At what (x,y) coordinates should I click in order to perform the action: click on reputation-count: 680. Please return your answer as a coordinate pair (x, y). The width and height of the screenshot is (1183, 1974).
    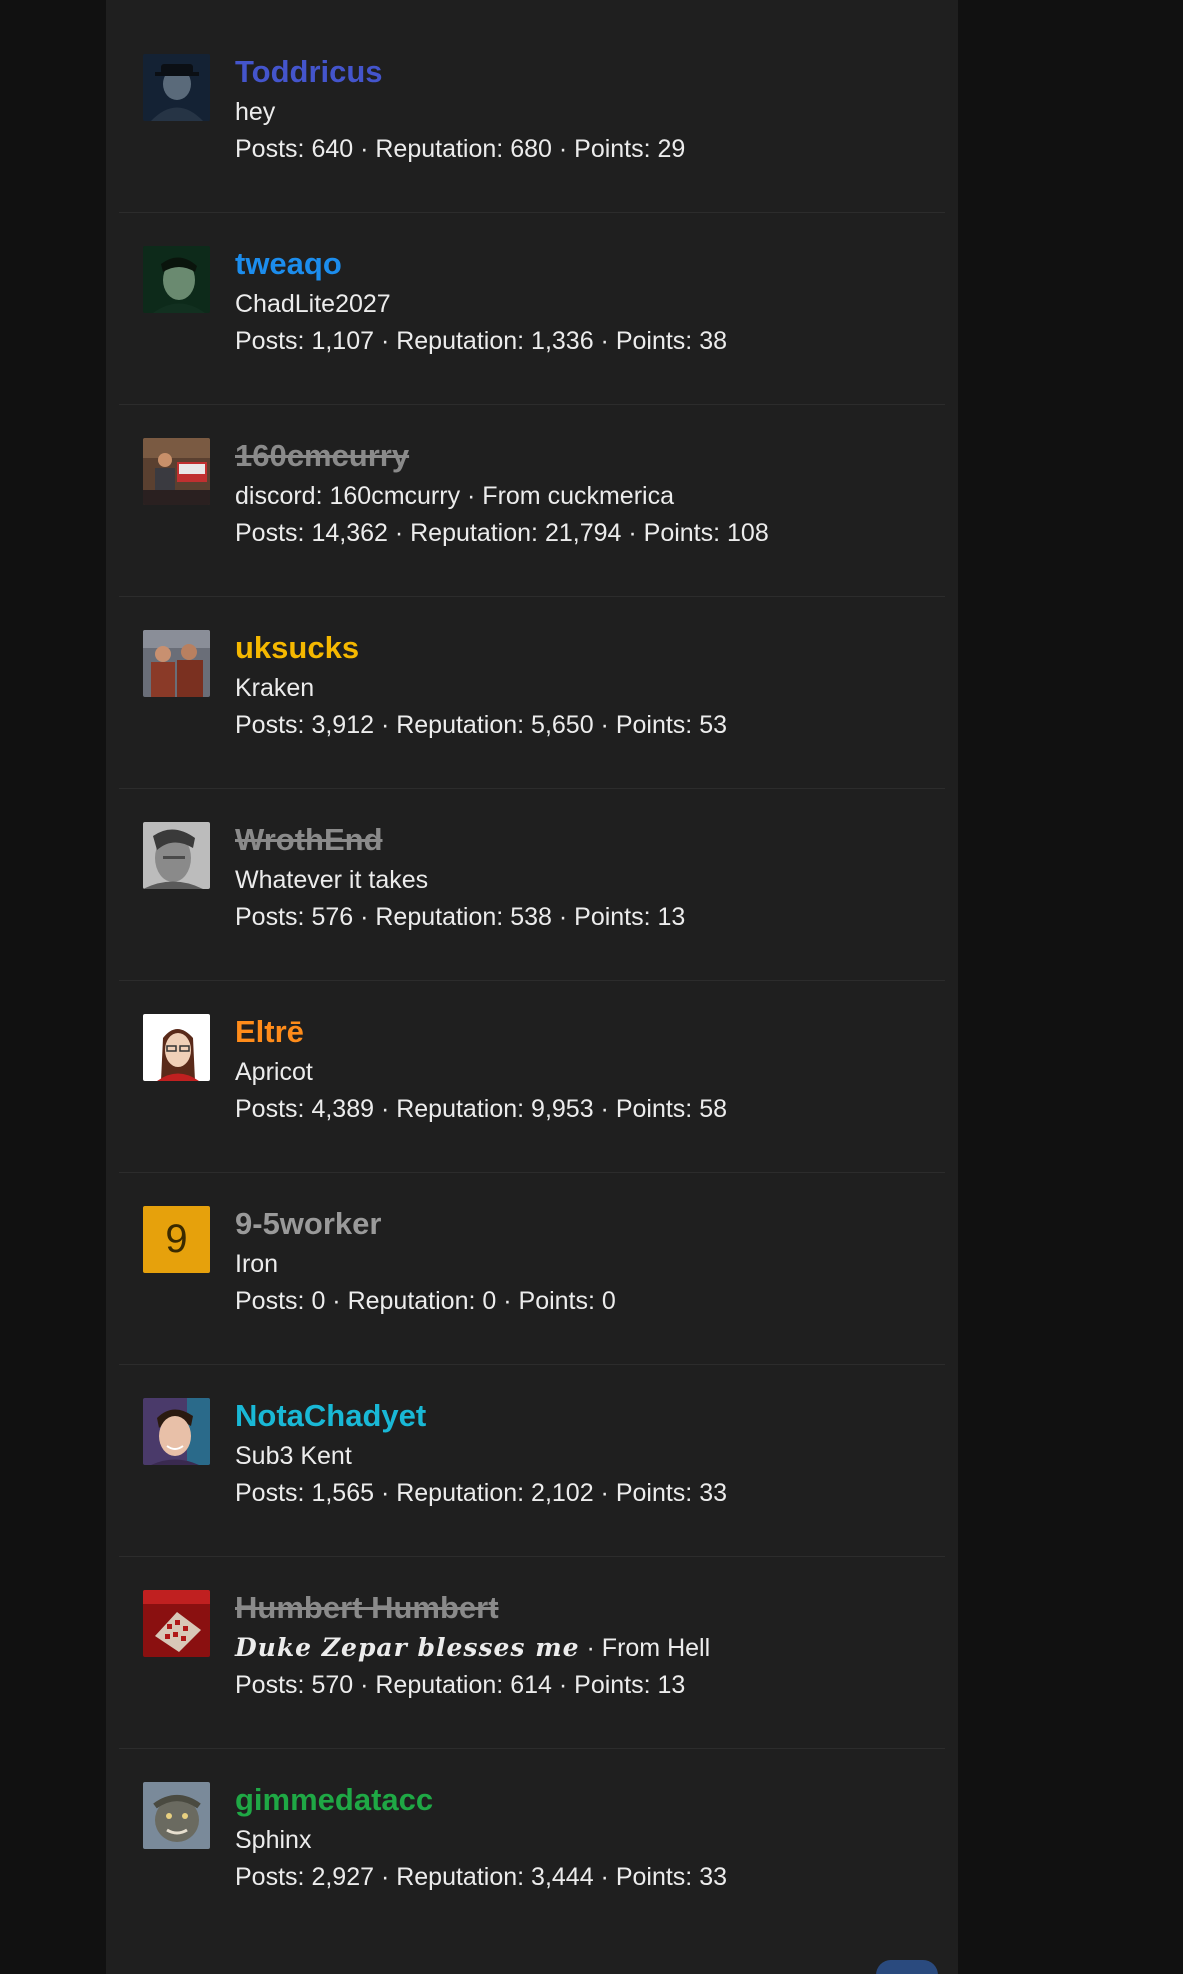
    Looking at the image, I should click on (531, 149).